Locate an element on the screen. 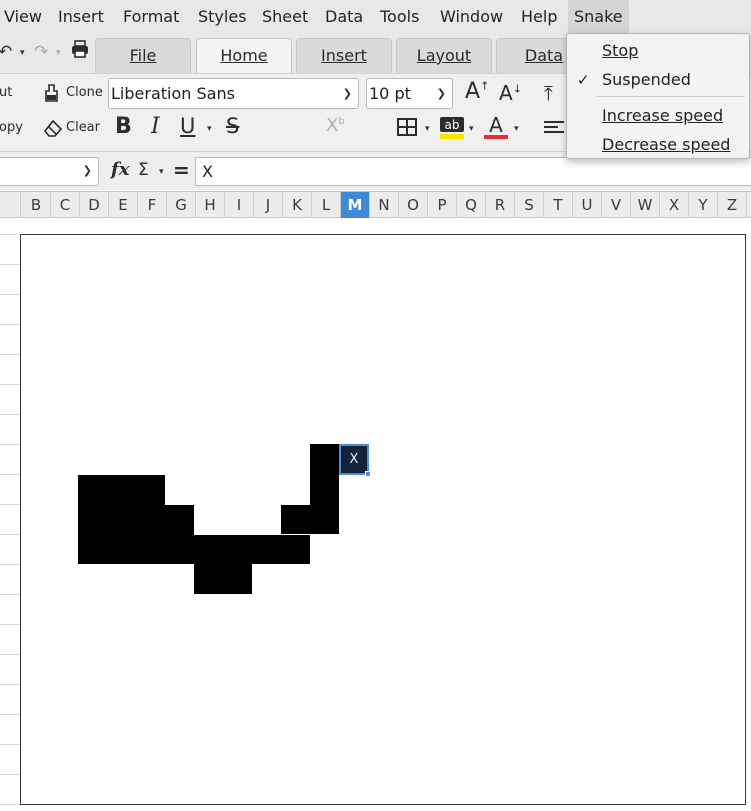  checkmark-icon: ✓ is located at coordinates (583, 80).